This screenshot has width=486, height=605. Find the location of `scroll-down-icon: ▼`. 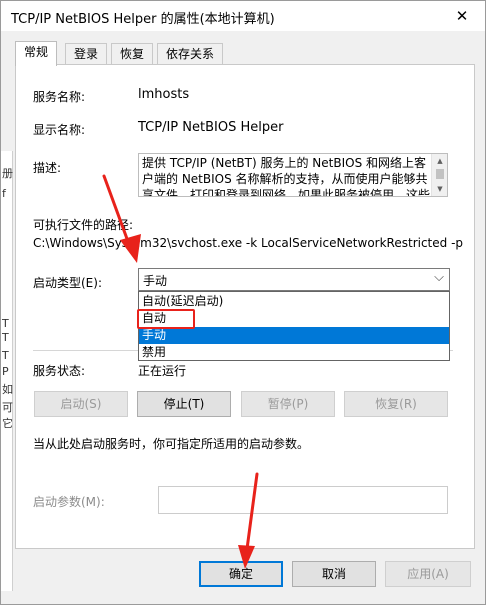

scroll-down-icon: ▼ is located at coordinates (439, 189).